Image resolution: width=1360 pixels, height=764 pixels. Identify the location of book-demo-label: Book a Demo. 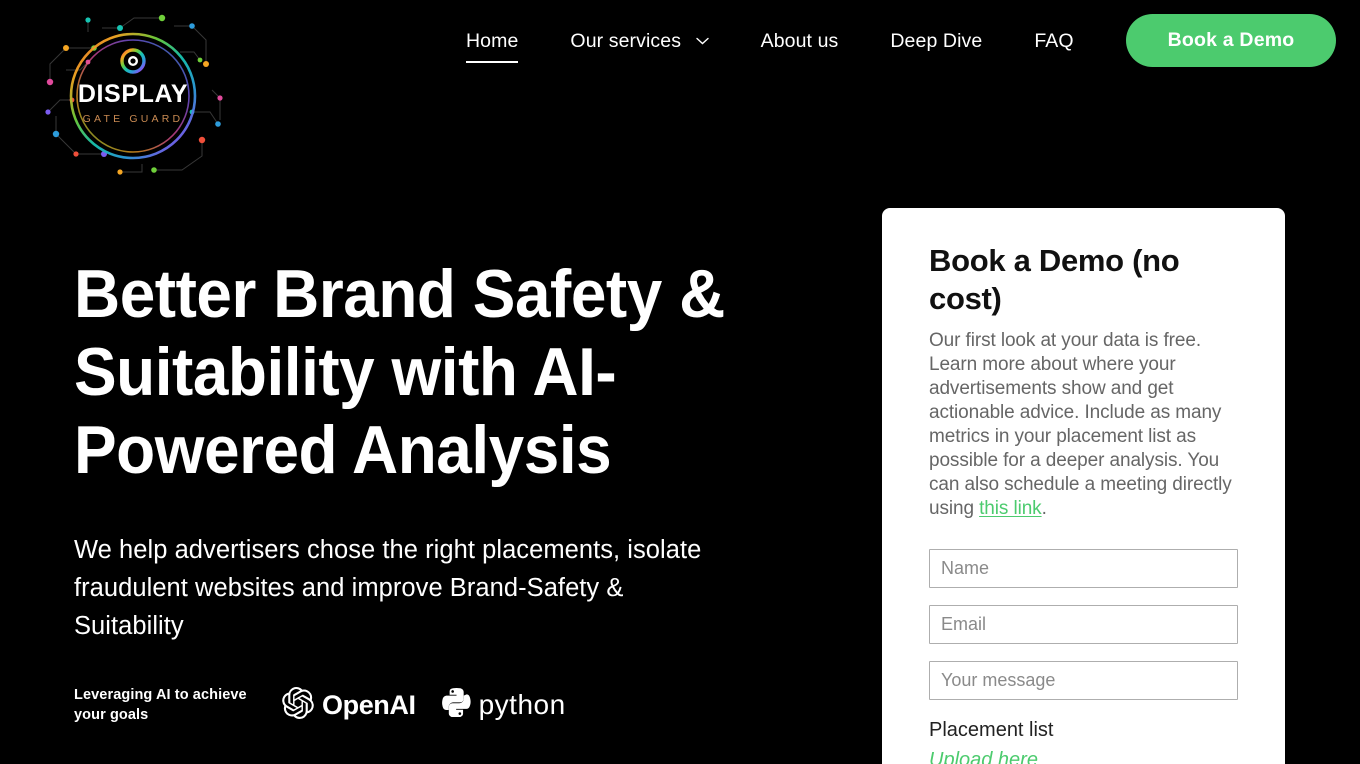
(1231, 40).